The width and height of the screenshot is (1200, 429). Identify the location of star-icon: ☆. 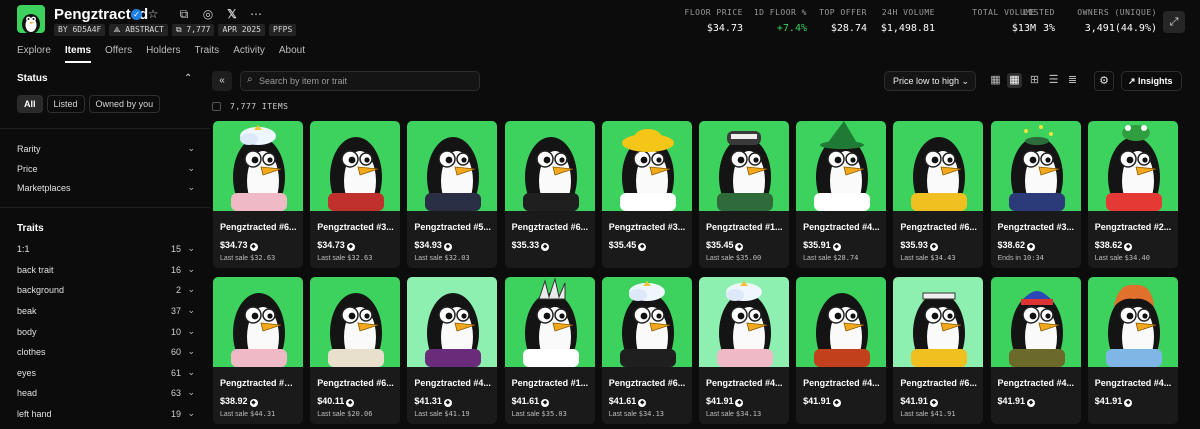
(153, 14).